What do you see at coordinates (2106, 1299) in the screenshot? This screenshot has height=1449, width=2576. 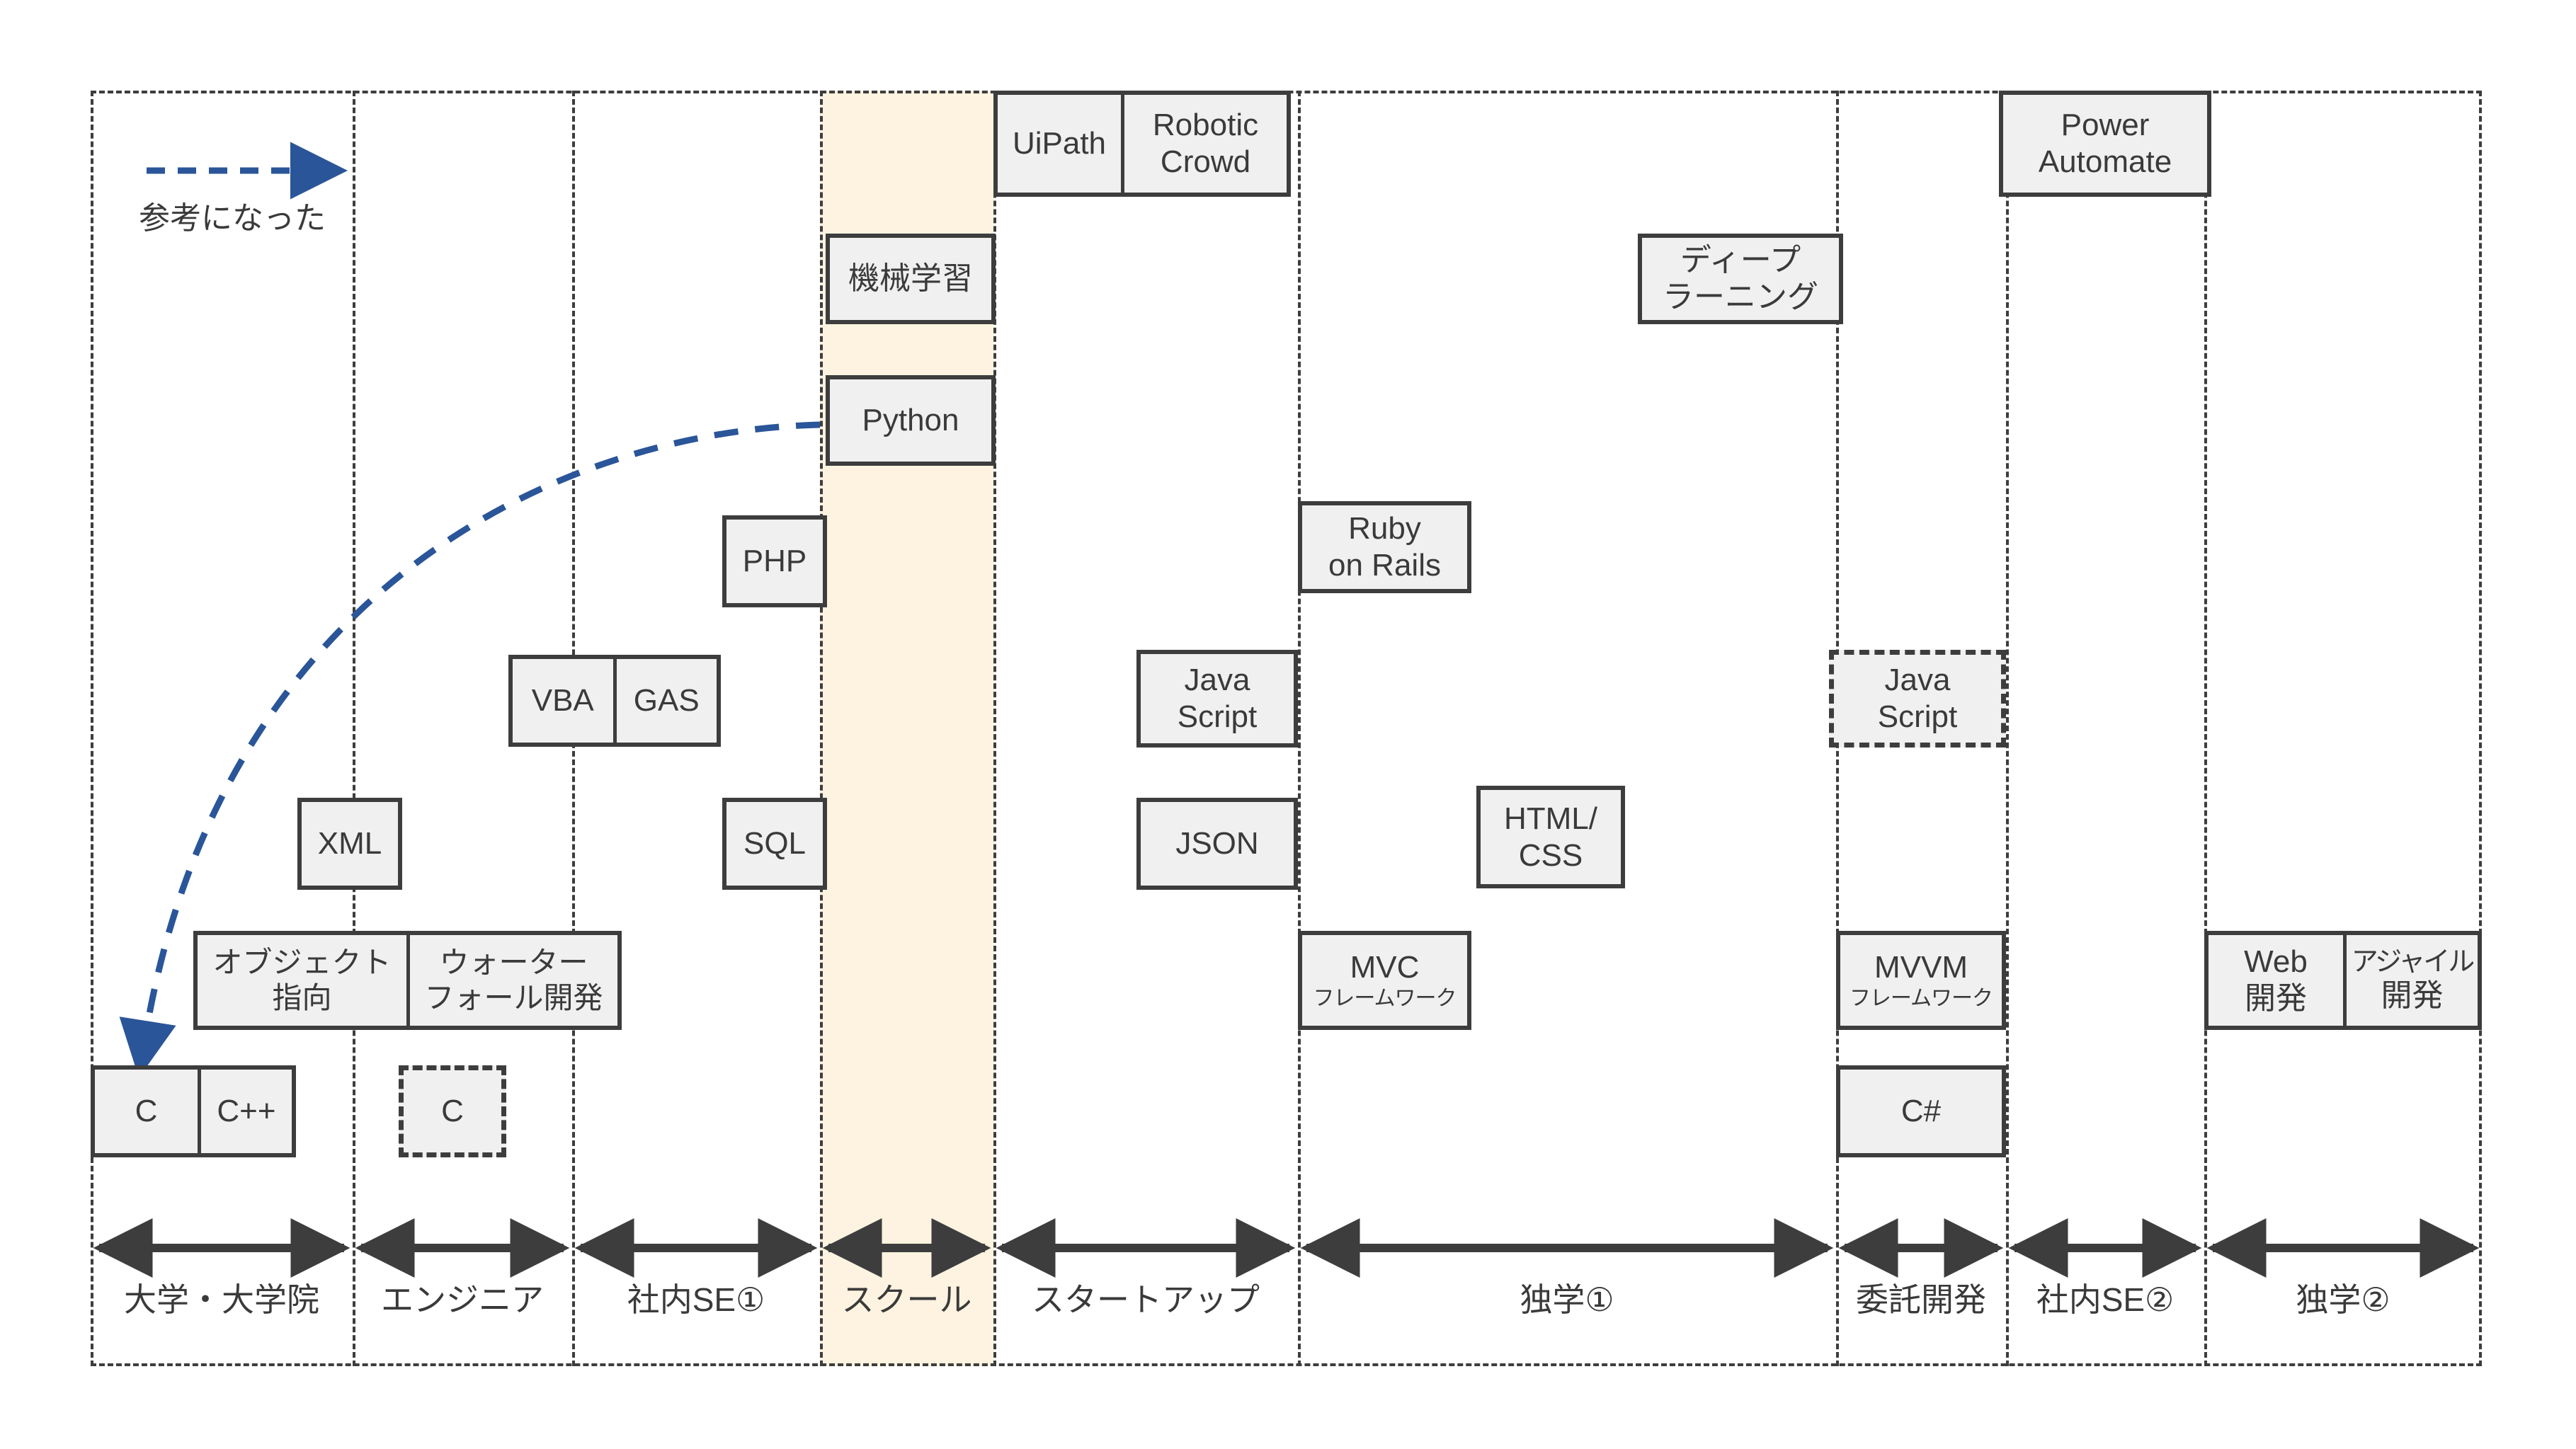 I see `phase-label-naibu-se-2: 社内SE②` at bounding box center [2106, 1299].